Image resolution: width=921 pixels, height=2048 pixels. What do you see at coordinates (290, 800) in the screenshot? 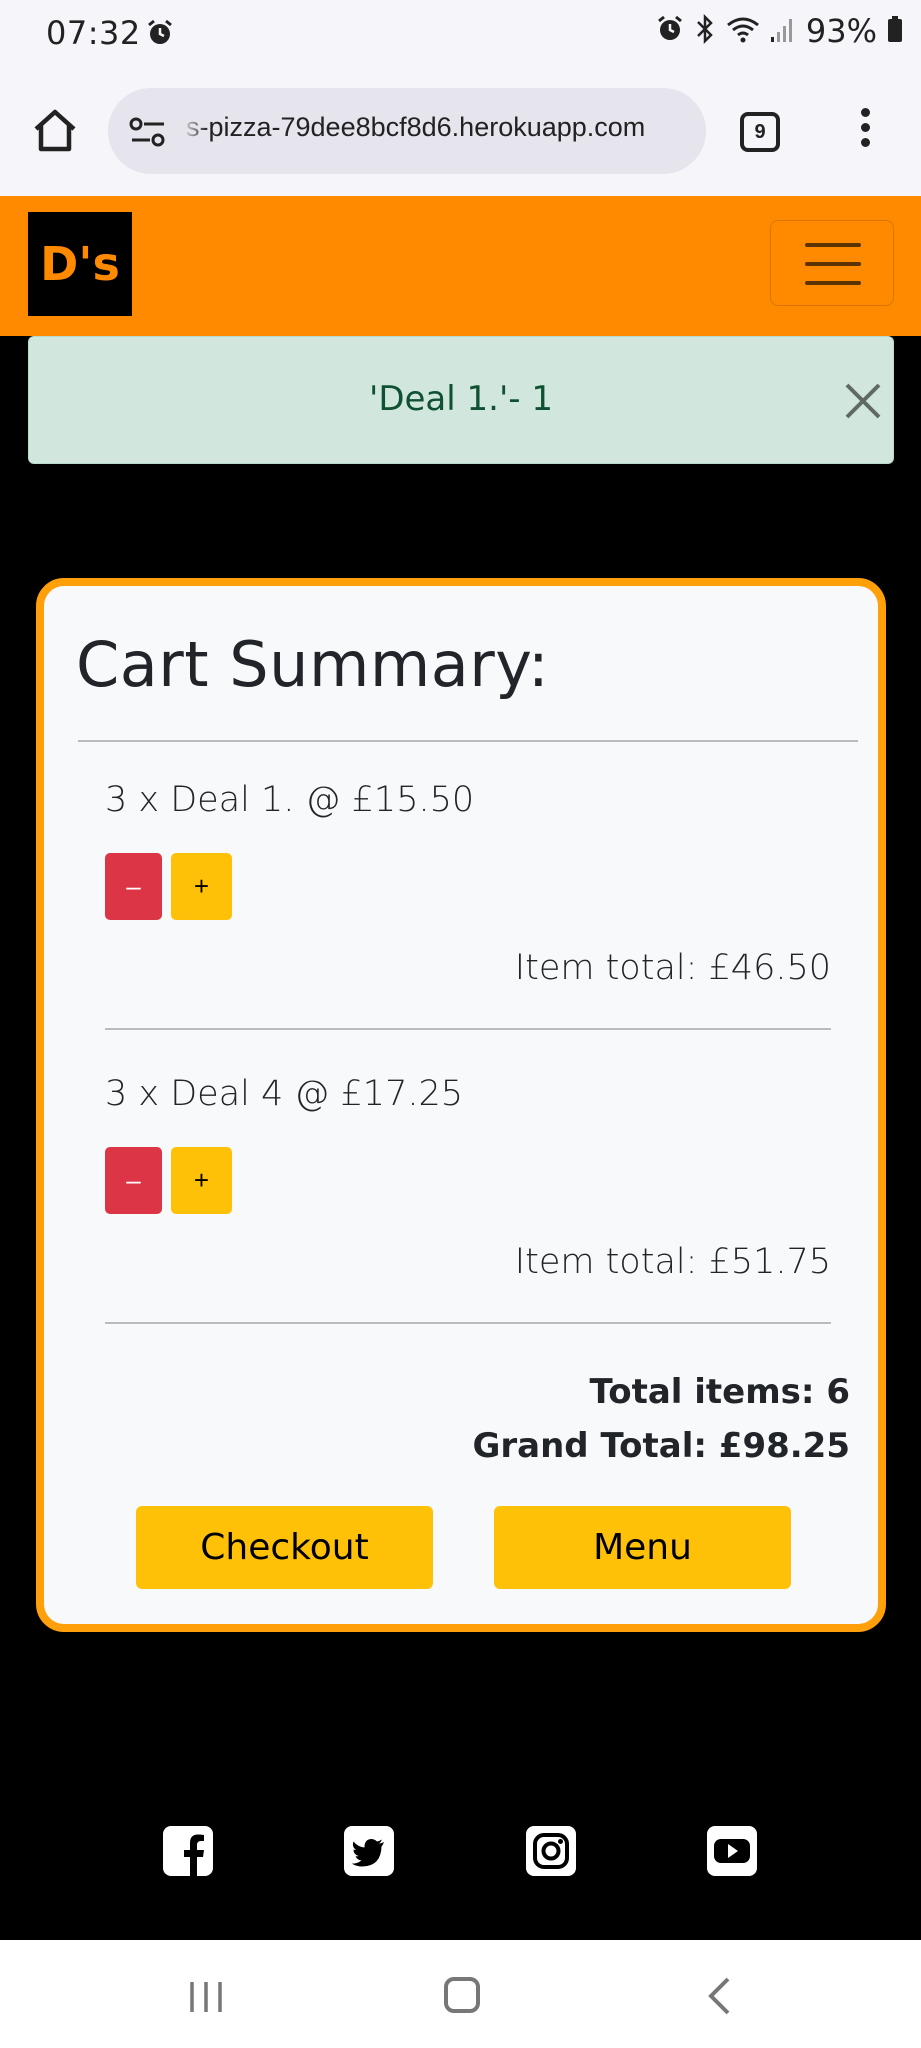
I see `cart-item-description: 3 x Deal 1. @ £15.50` at bounding box center [290, 800].